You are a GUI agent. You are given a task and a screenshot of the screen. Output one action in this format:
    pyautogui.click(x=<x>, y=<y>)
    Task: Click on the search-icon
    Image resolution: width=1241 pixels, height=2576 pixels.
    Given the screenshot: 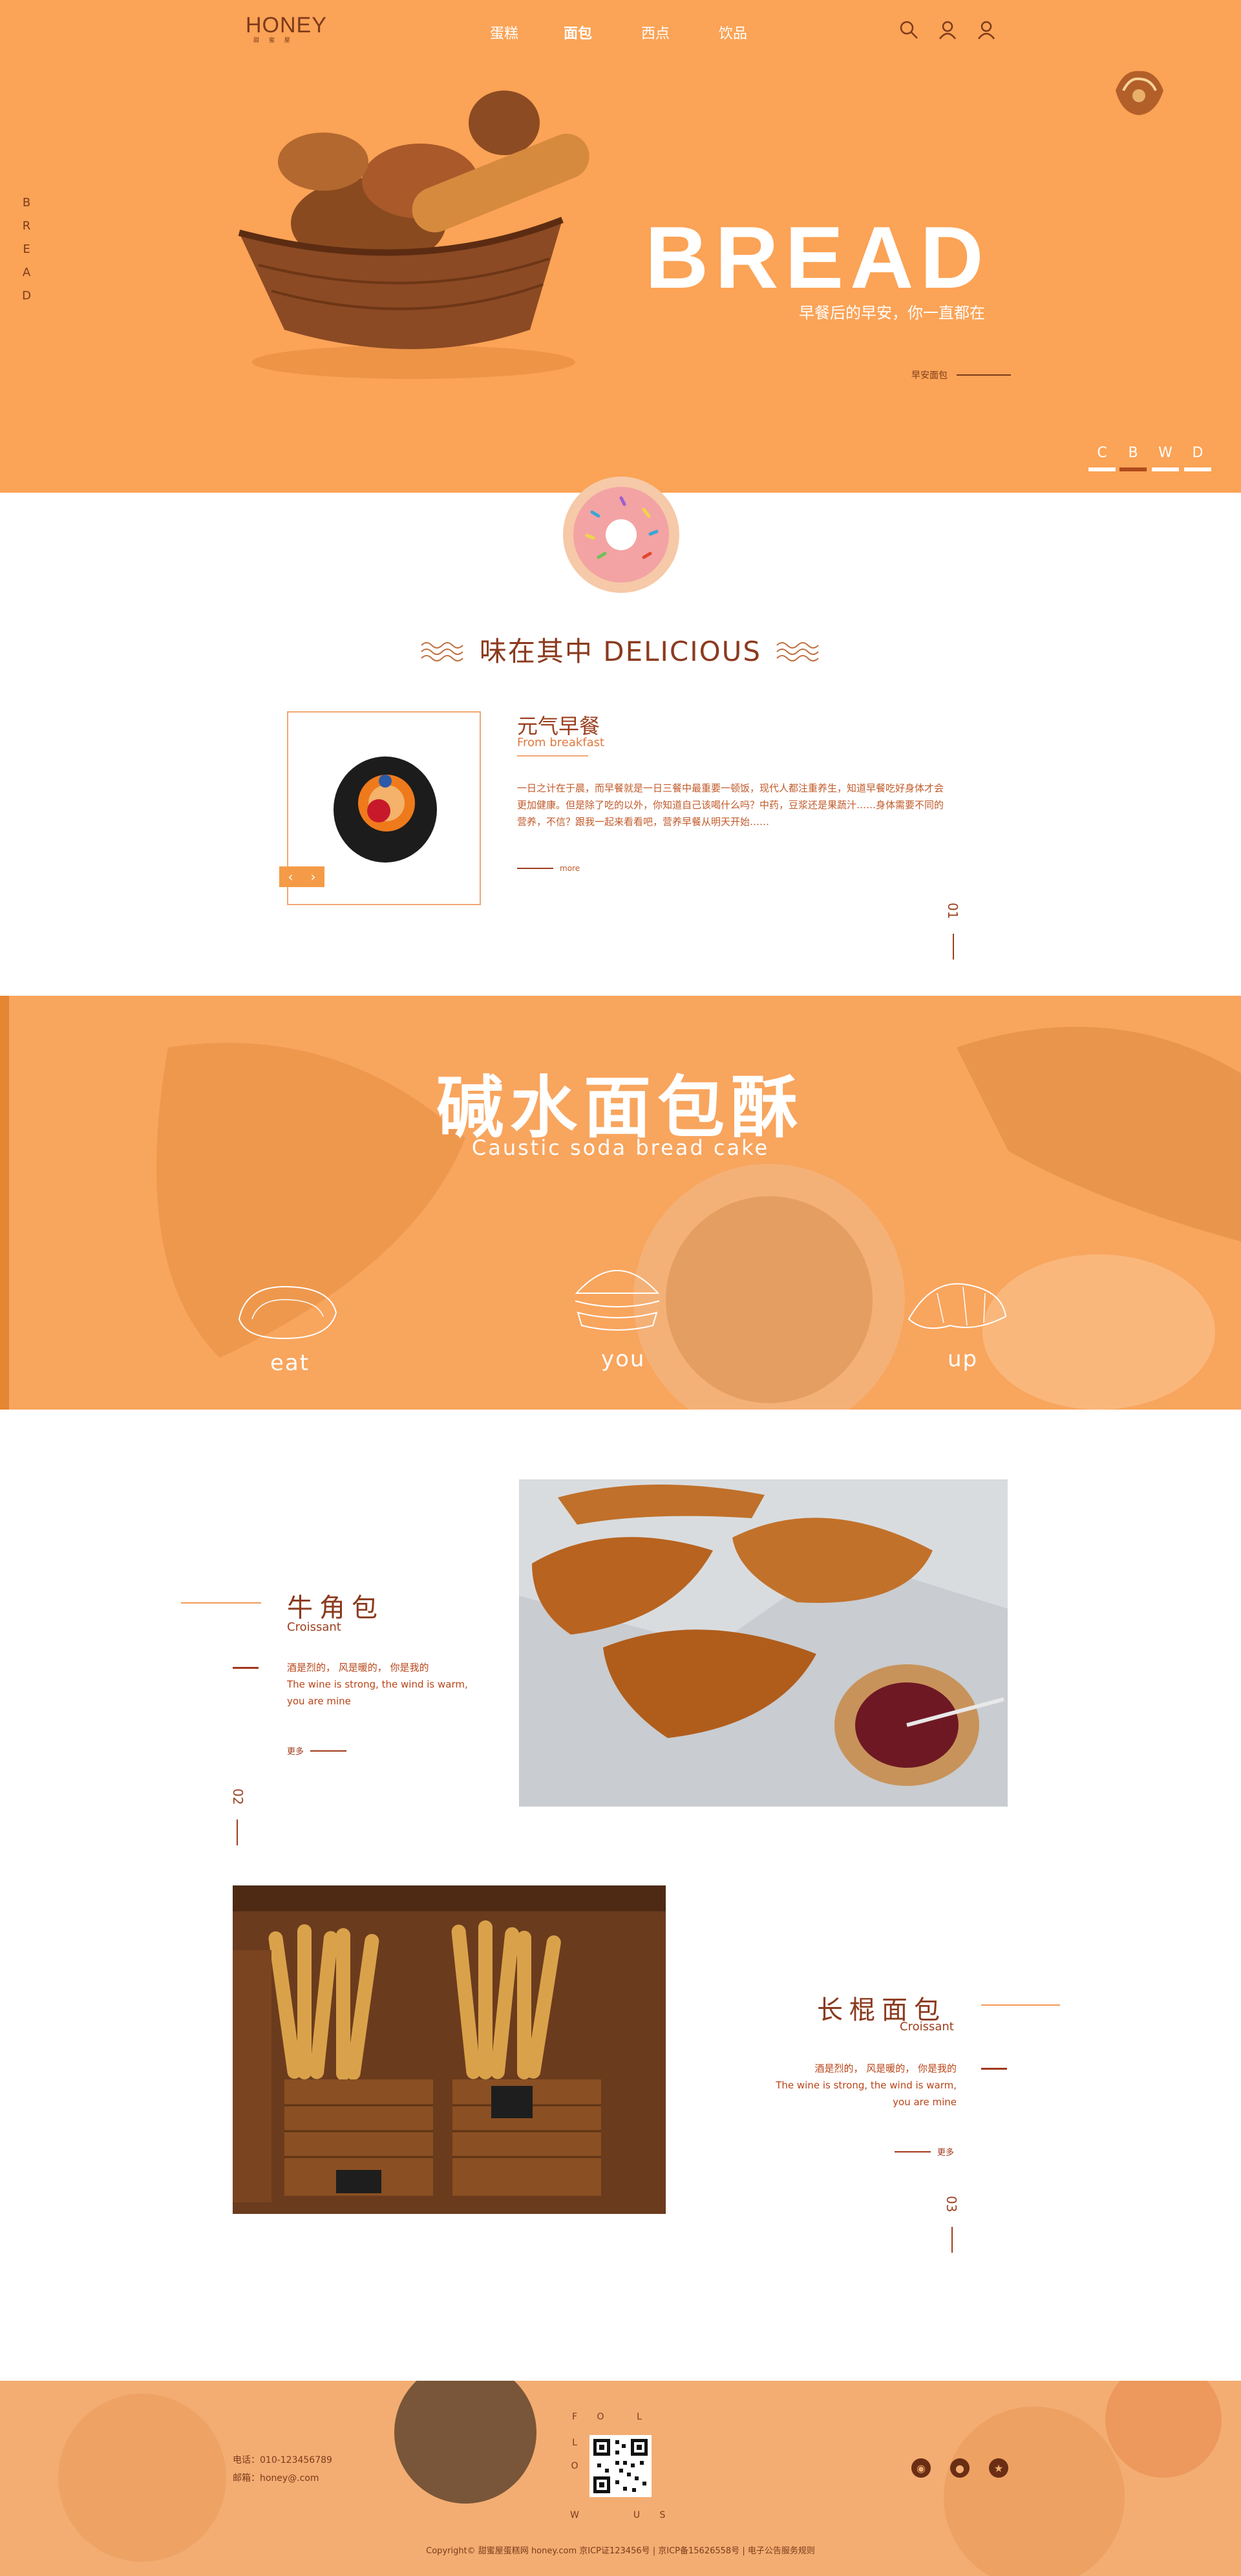 What is the action you would take?
    pyautogui.click(x=908, y=29)
    